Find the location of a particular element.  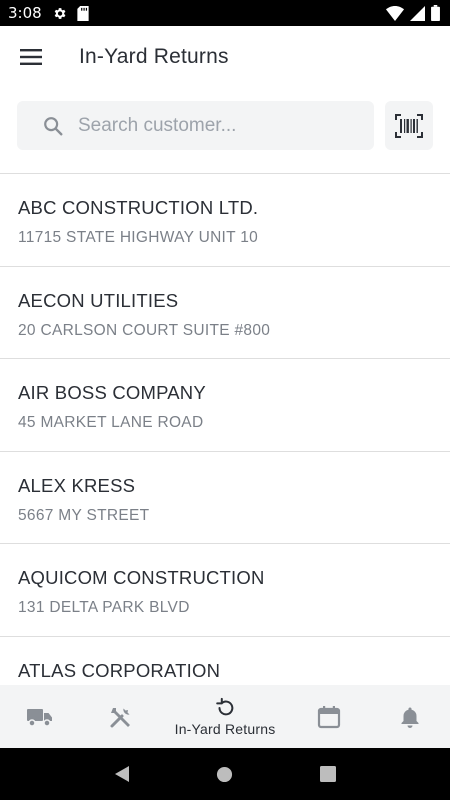

battery-icon is located at coordinates (435, 13).